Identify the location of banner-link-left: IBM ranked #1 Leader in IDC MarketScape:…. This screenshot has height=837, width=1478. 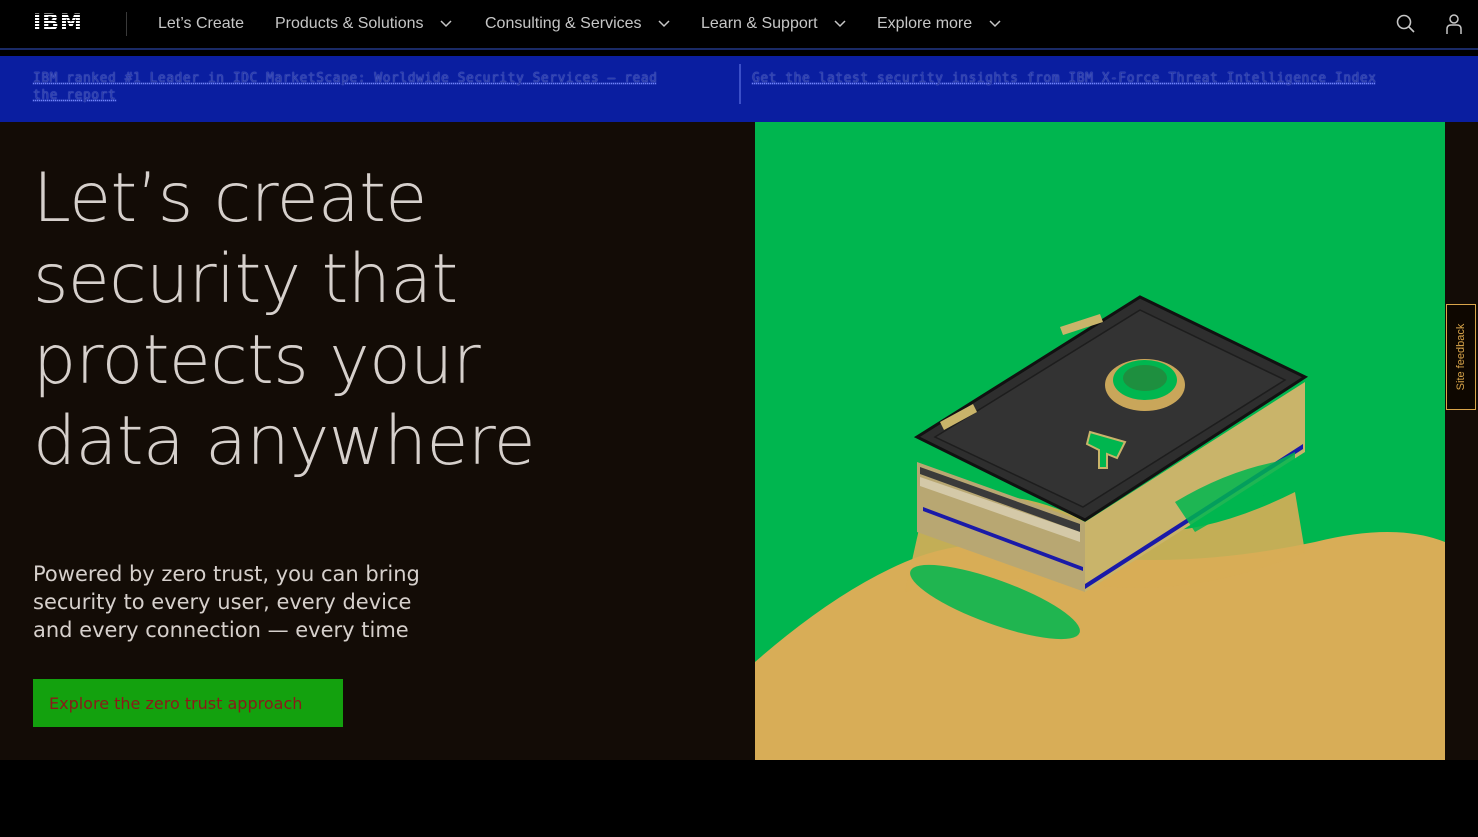
(353, 87).